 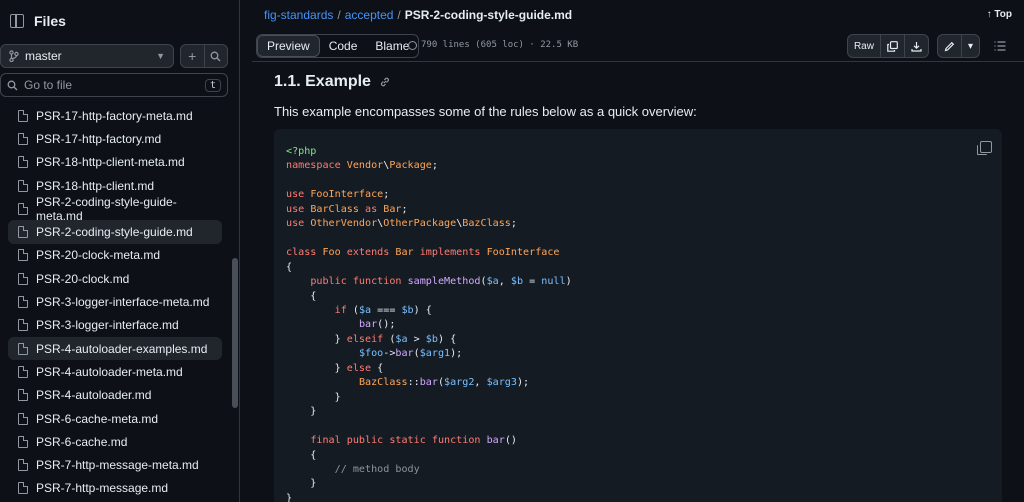 I want to click on edit-group: ▾, so click(x=958, y=46).